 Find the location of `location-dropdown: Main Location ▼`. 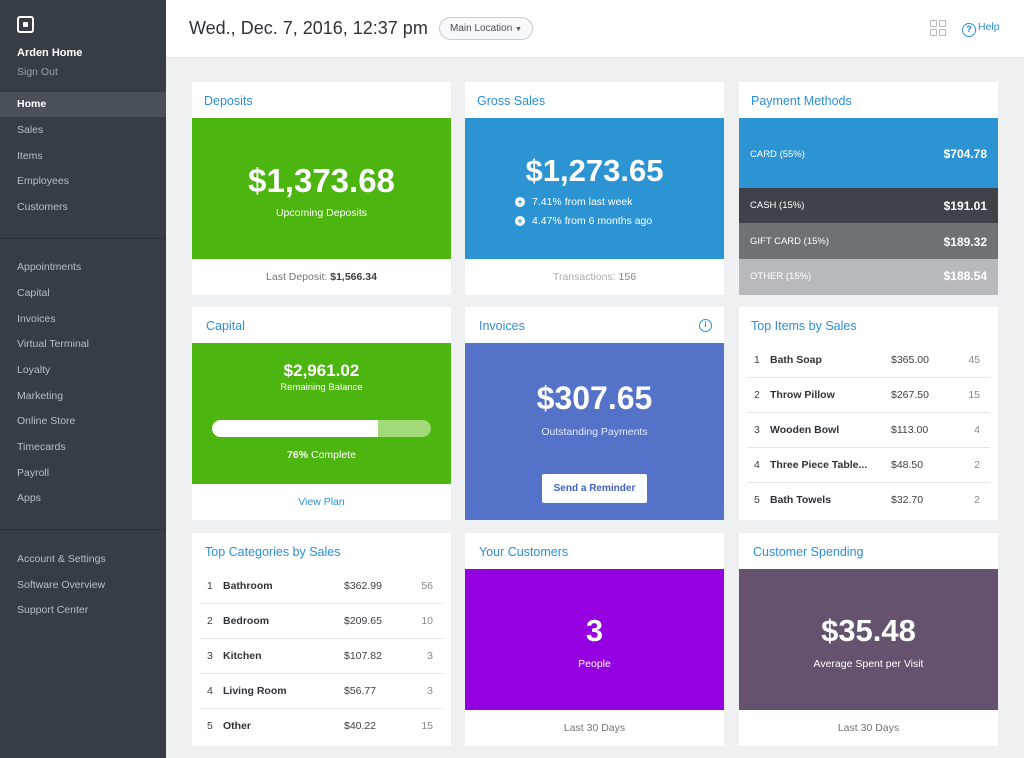

location-dropdown: Main Location ▼ is located at coordinates (486, 28).